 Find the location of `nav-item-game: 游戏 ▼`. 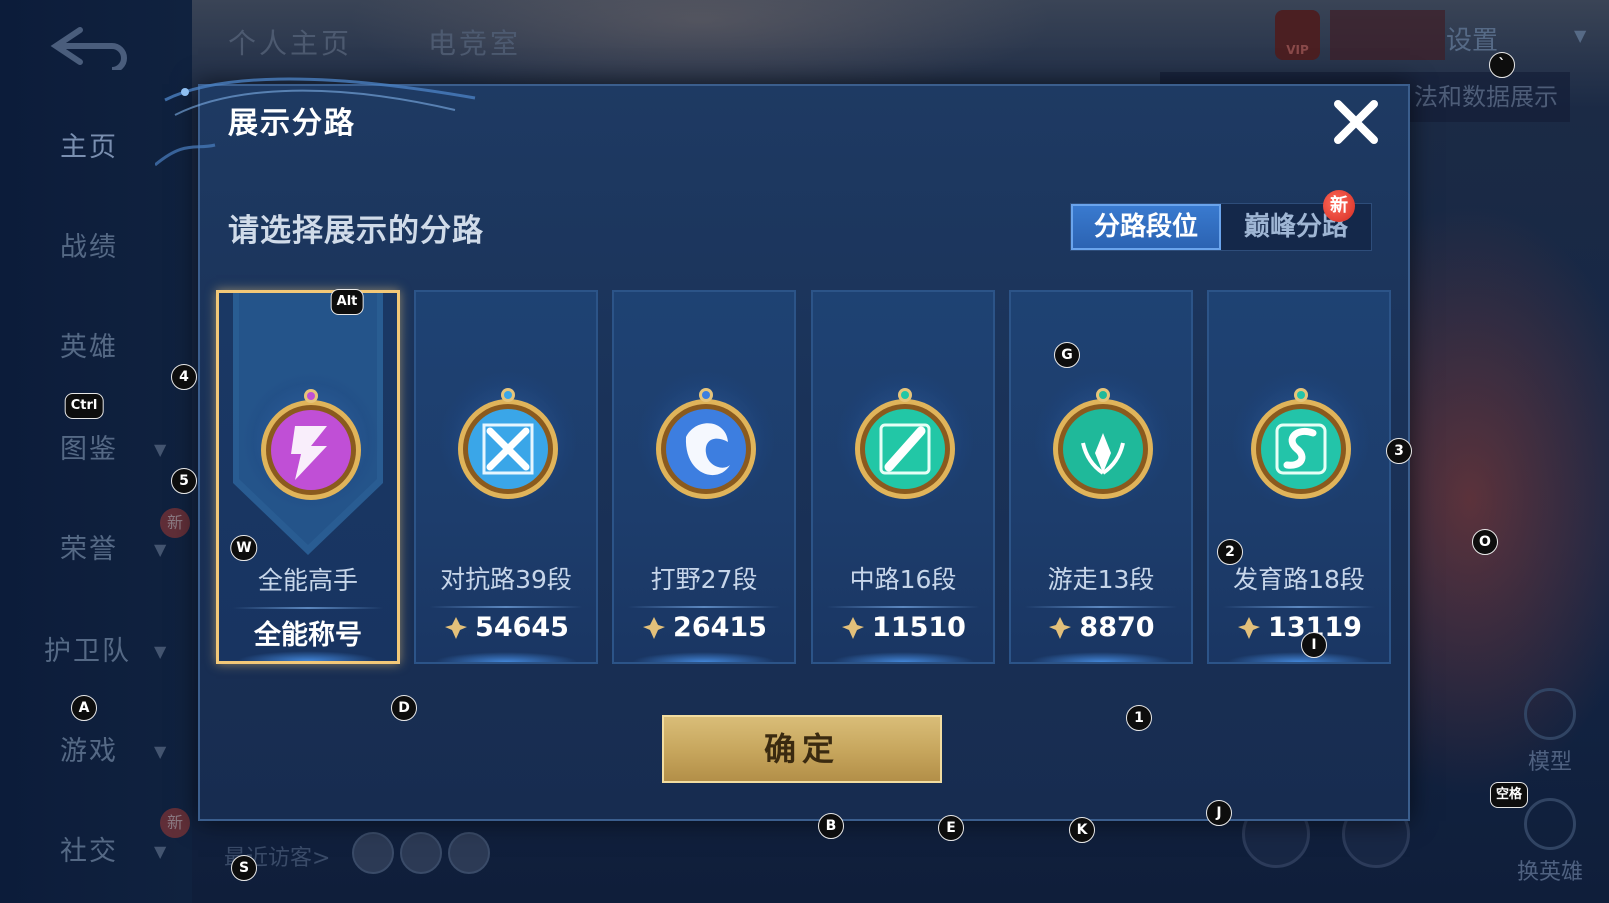

nav-item-game: 游戏 ▼ is located at coordinates (96, 752).